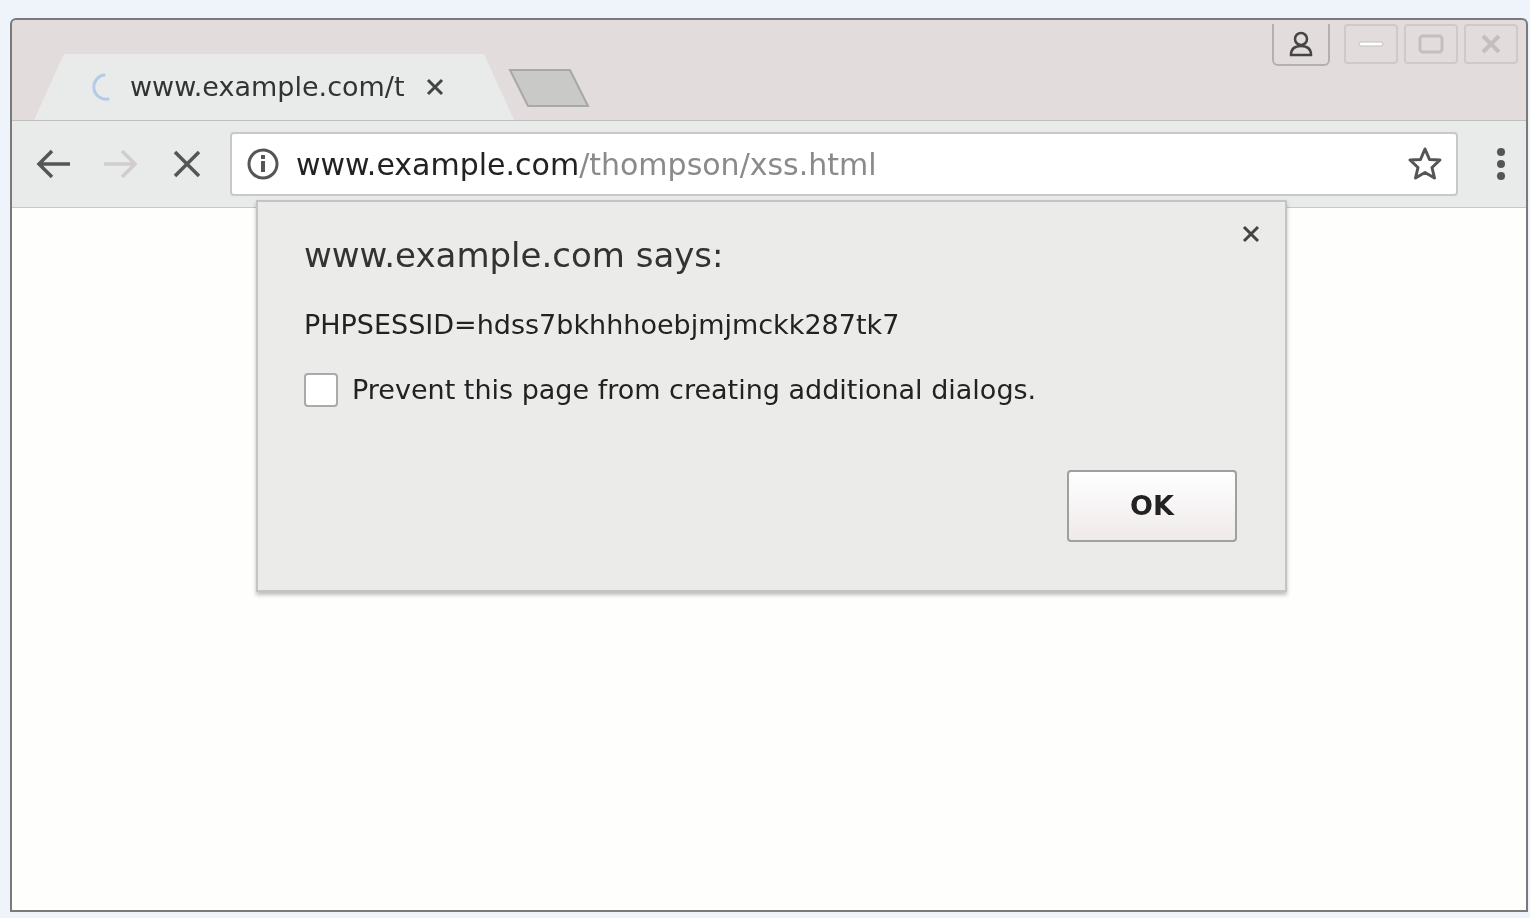  Describe the element at coordinates (54, 164) in the screenshot. I see `back-icon` at that location.